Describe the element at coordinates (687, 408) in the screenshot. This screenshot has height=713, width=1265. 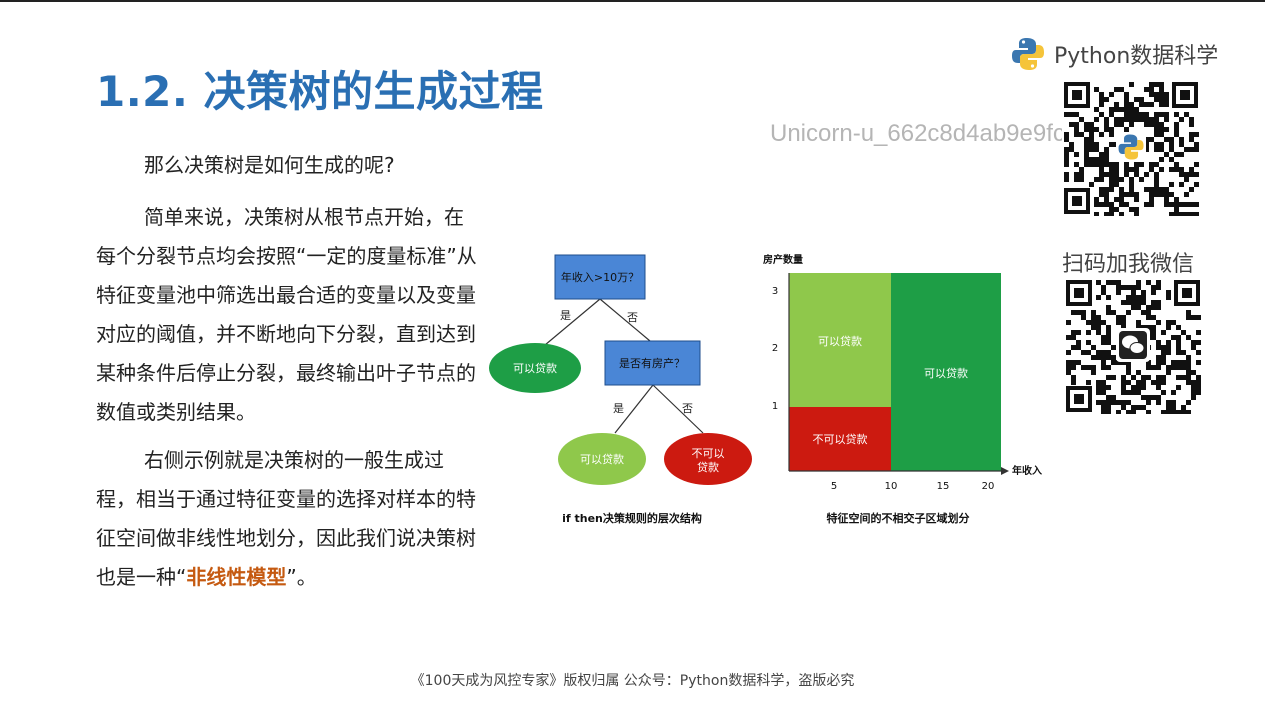
I see `edge-label-no-2: 否` at that location.